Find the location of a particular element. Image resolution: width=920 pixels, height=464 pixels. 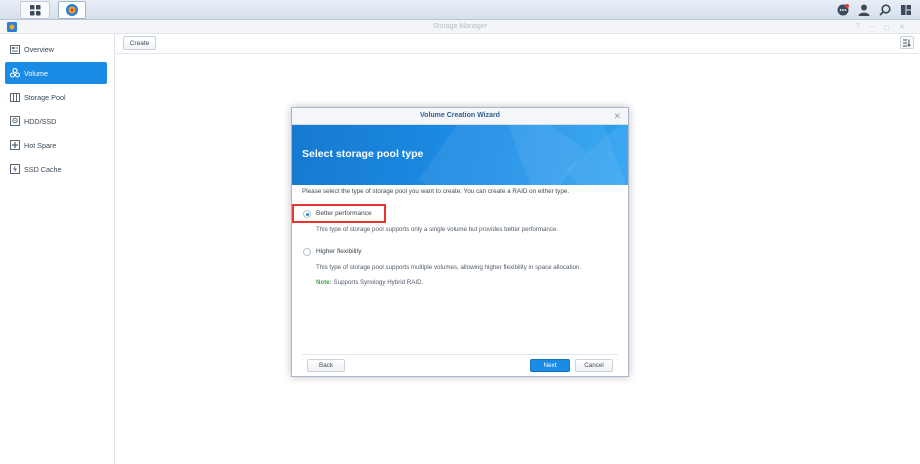

sidebar-item-label: Storage Pool is located at coordinates (45, 97).